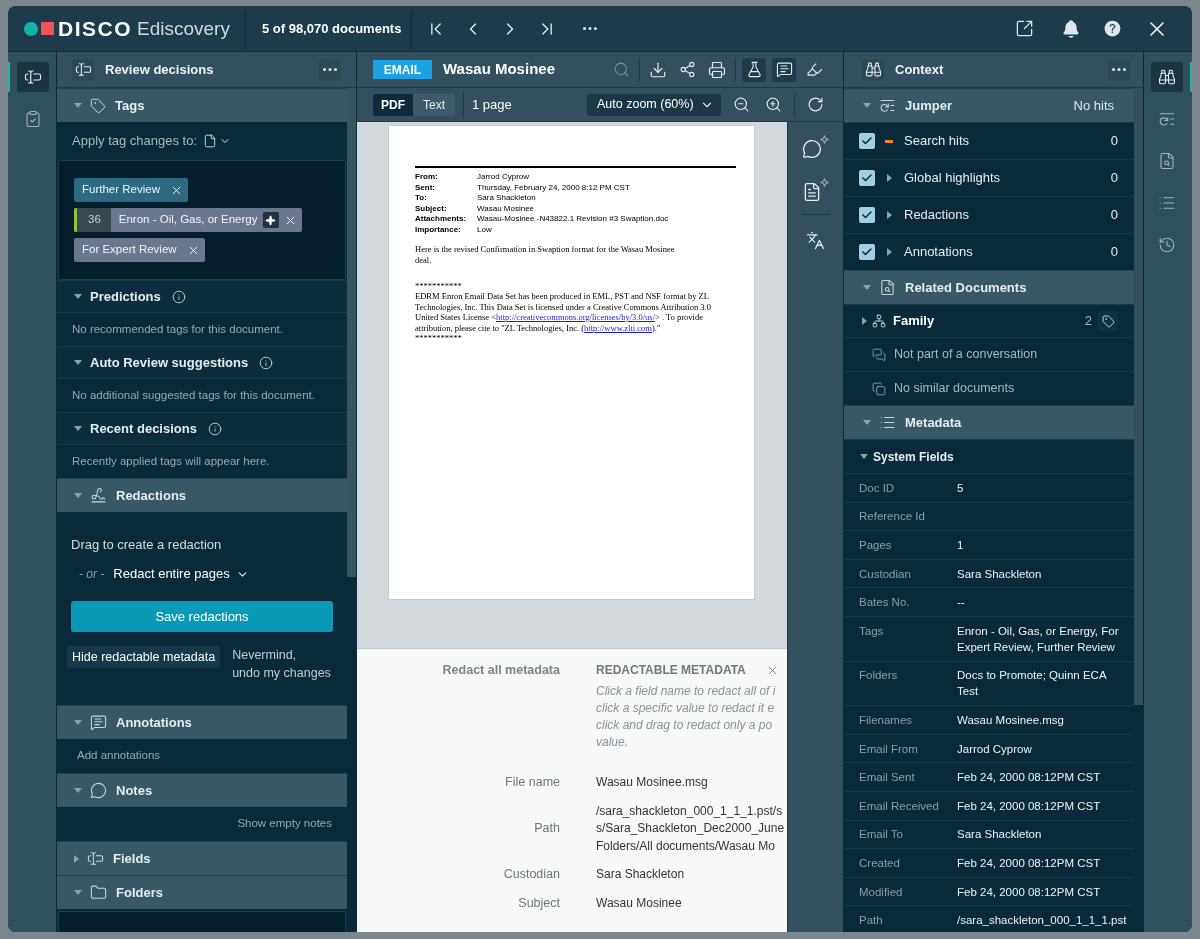 This screenshot has height=939, width=1200. I want to click on field-value: /sara_shackleton_000_1_1_1.pst, so click(1042, 921).